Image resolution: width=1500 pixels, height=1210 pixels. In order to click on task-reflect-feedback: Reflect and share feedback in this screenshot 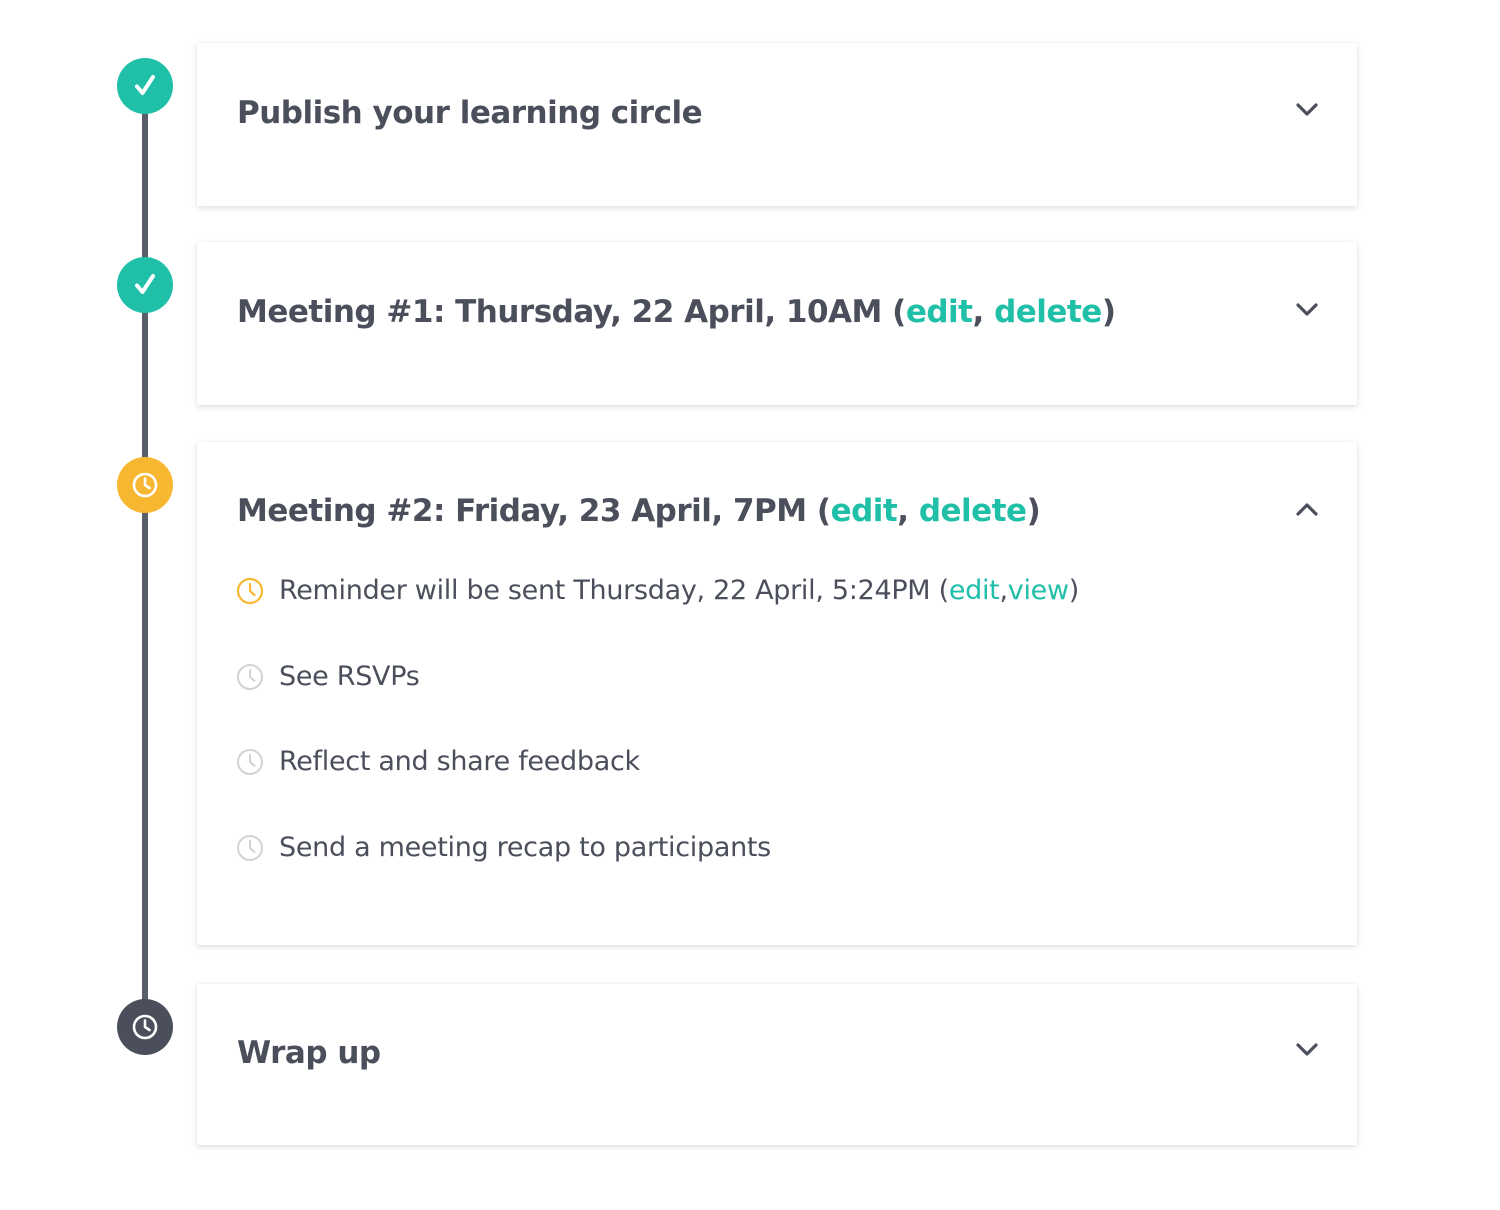, I will do `click(437, 761)`.